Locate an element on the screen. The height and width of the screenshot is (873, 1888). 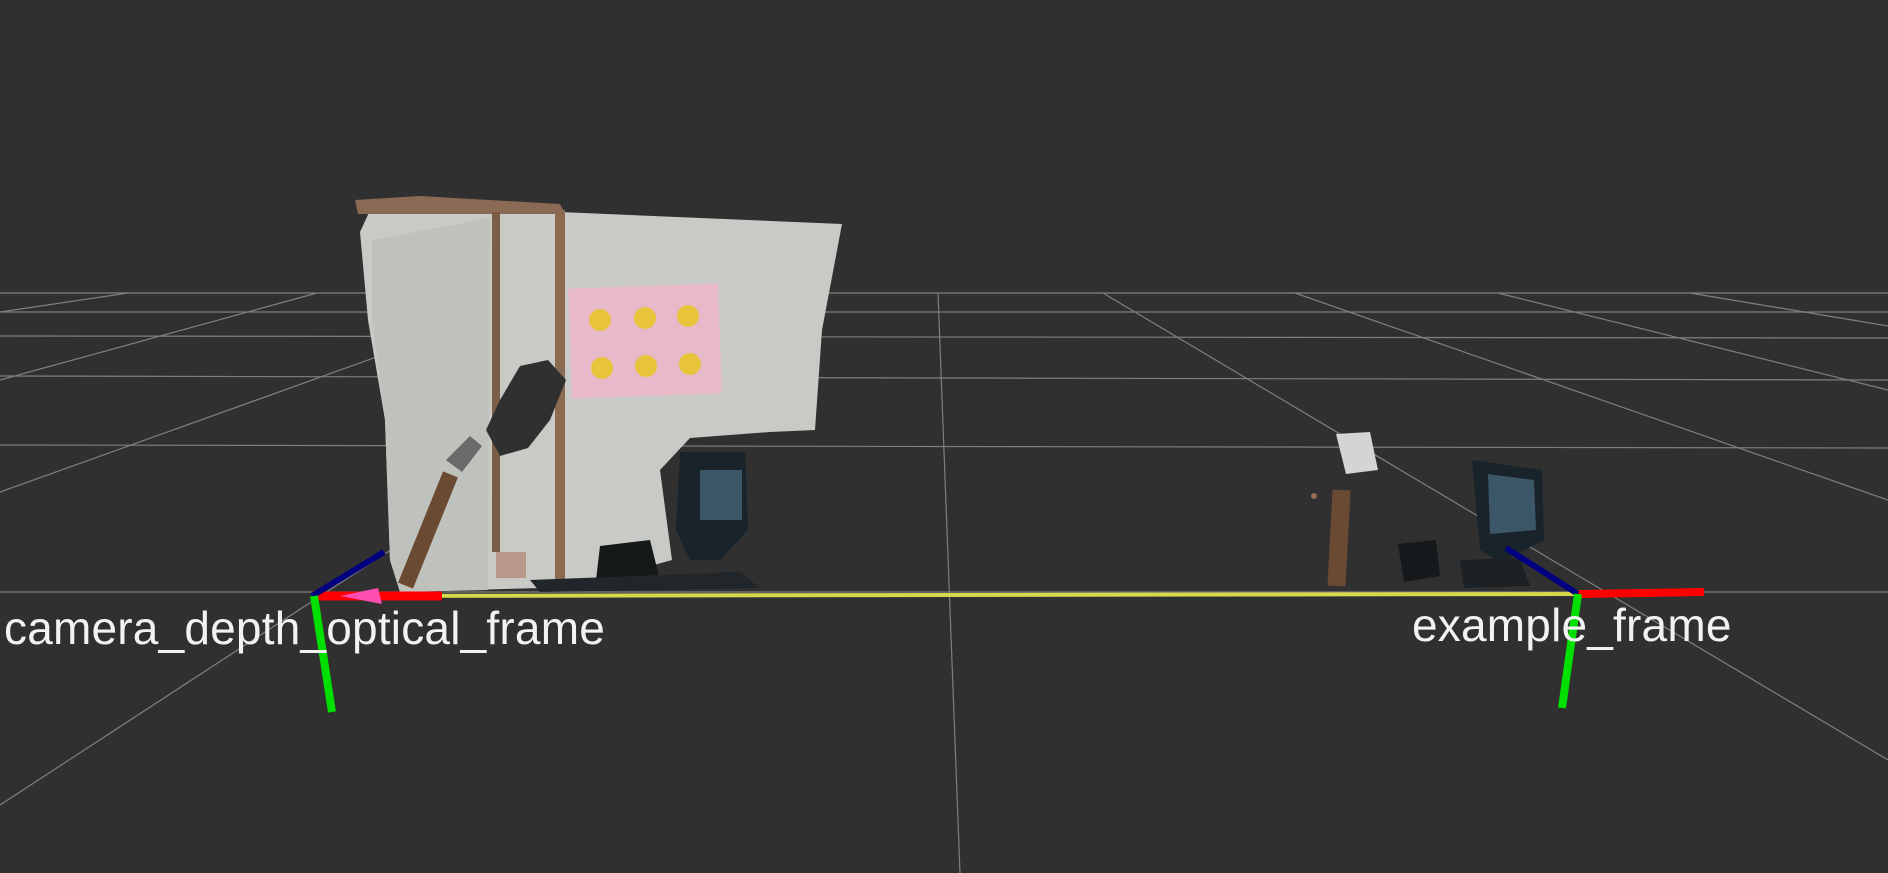
poster is located at coordinates (645, 341).